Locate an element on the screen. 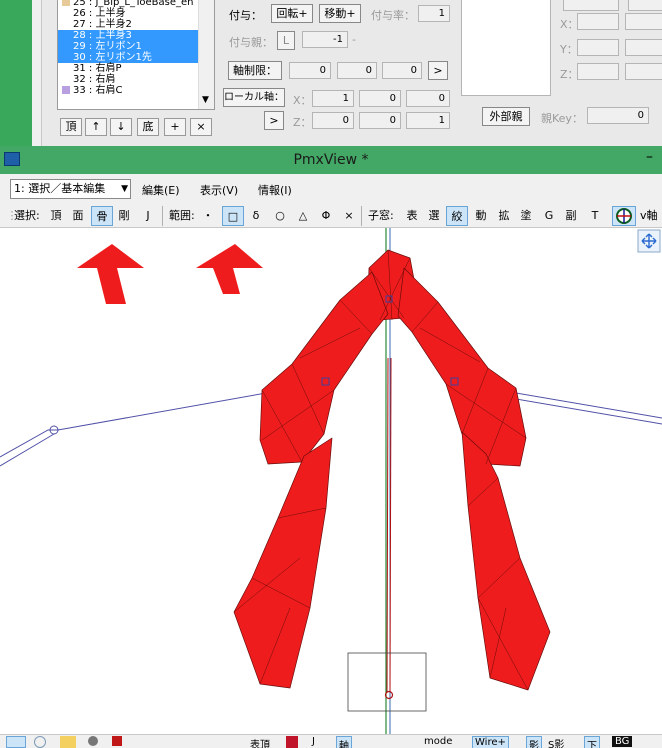 The image size is (662, 748). title-bar: PmxView * – is located at coordinates (331, 160).